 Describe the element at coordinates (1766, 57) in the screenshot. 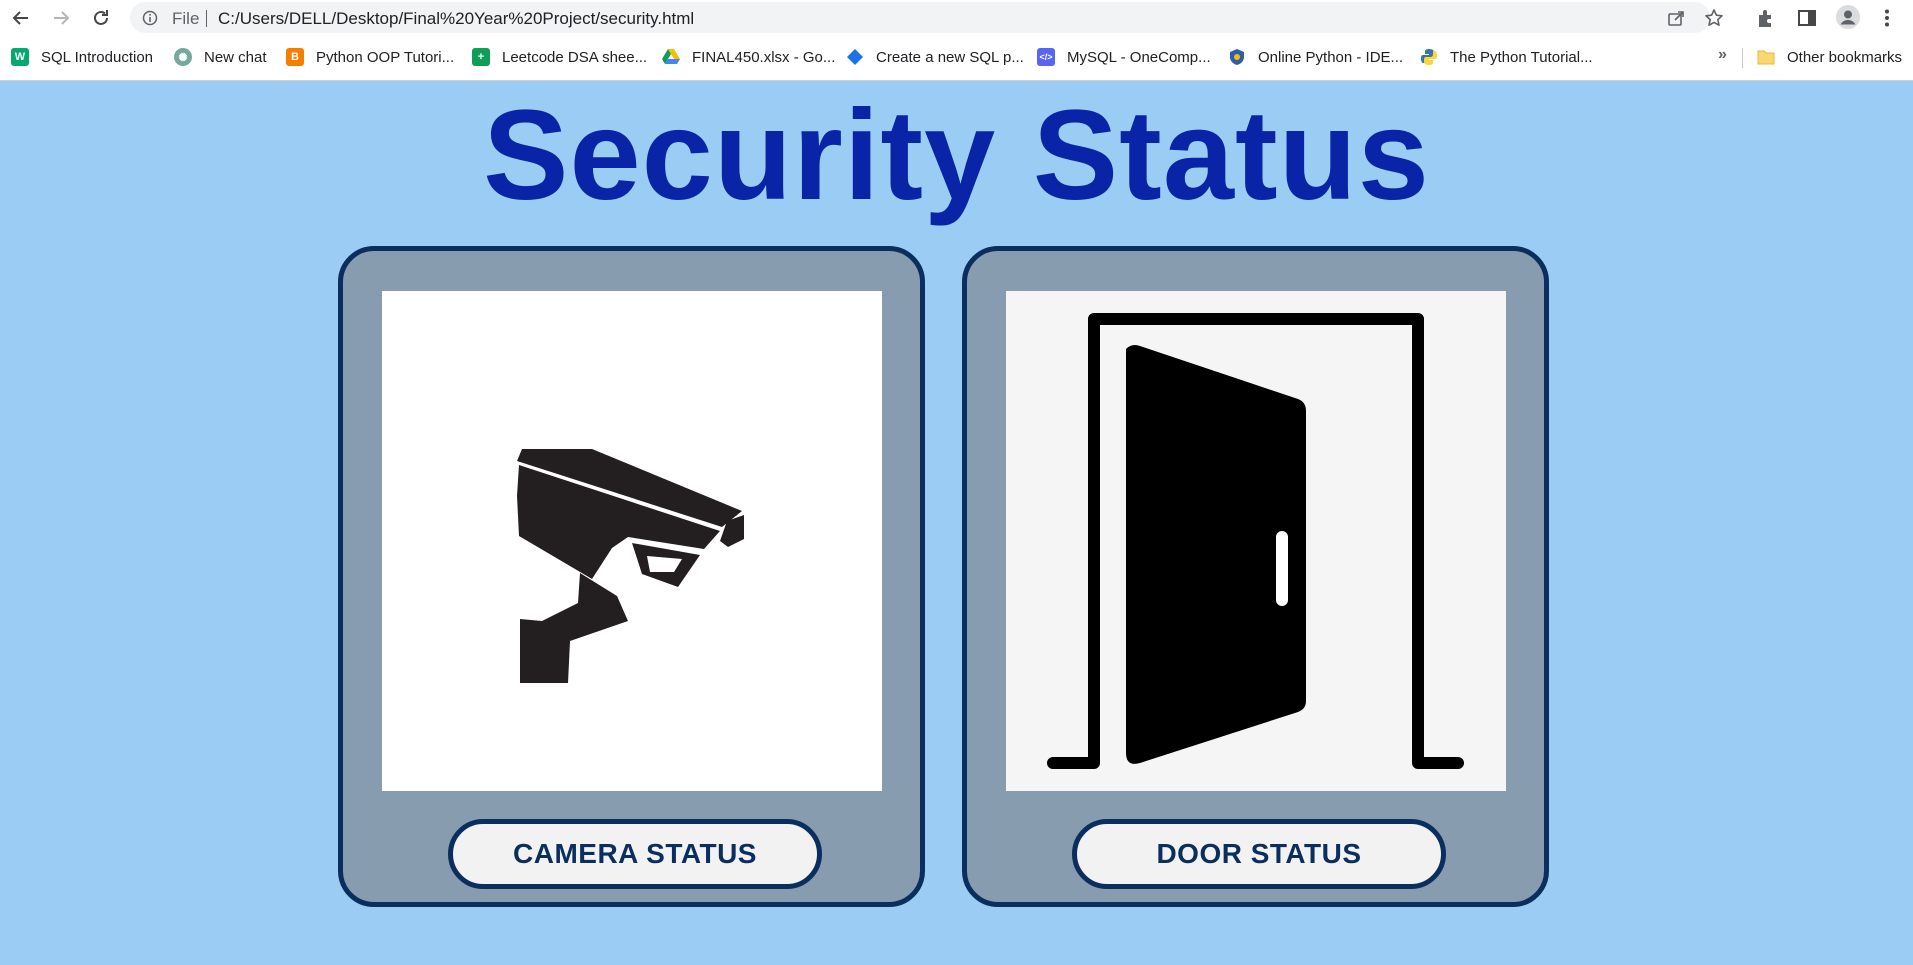

I see `folder-icon` at that location.